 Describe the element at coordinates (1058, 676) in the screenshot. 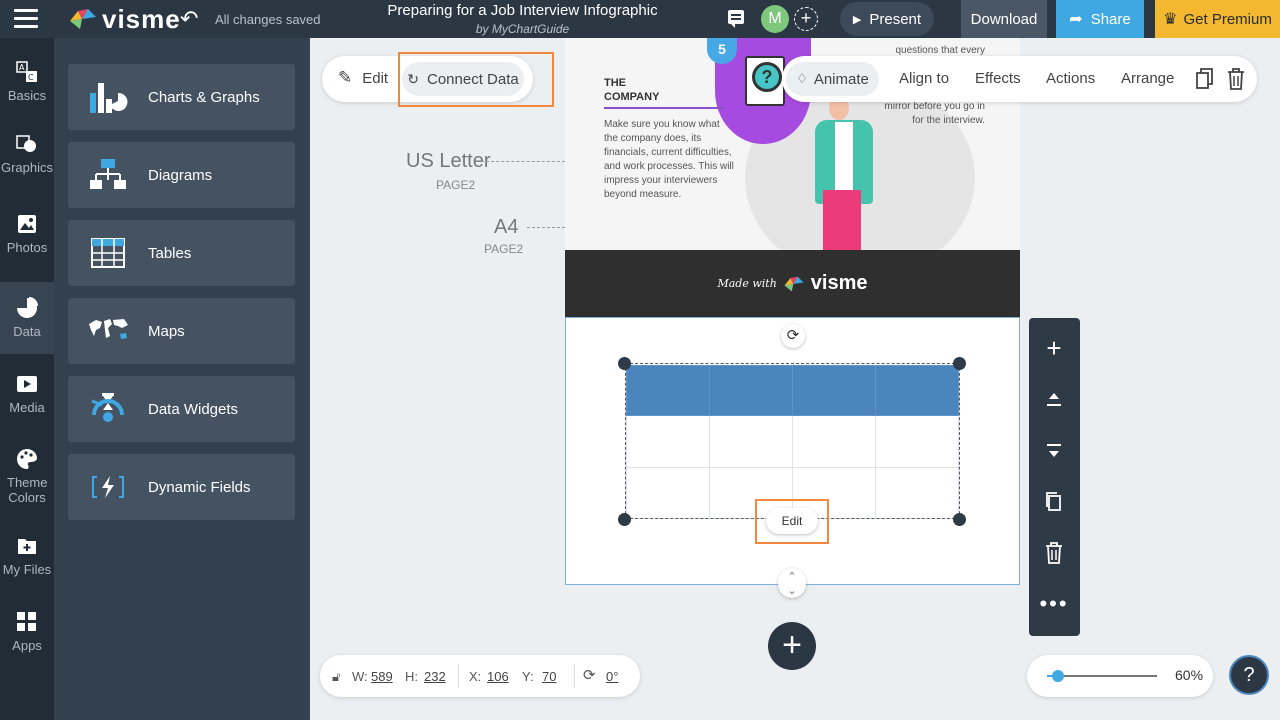

I see `zoom-slider-knob` at that location.